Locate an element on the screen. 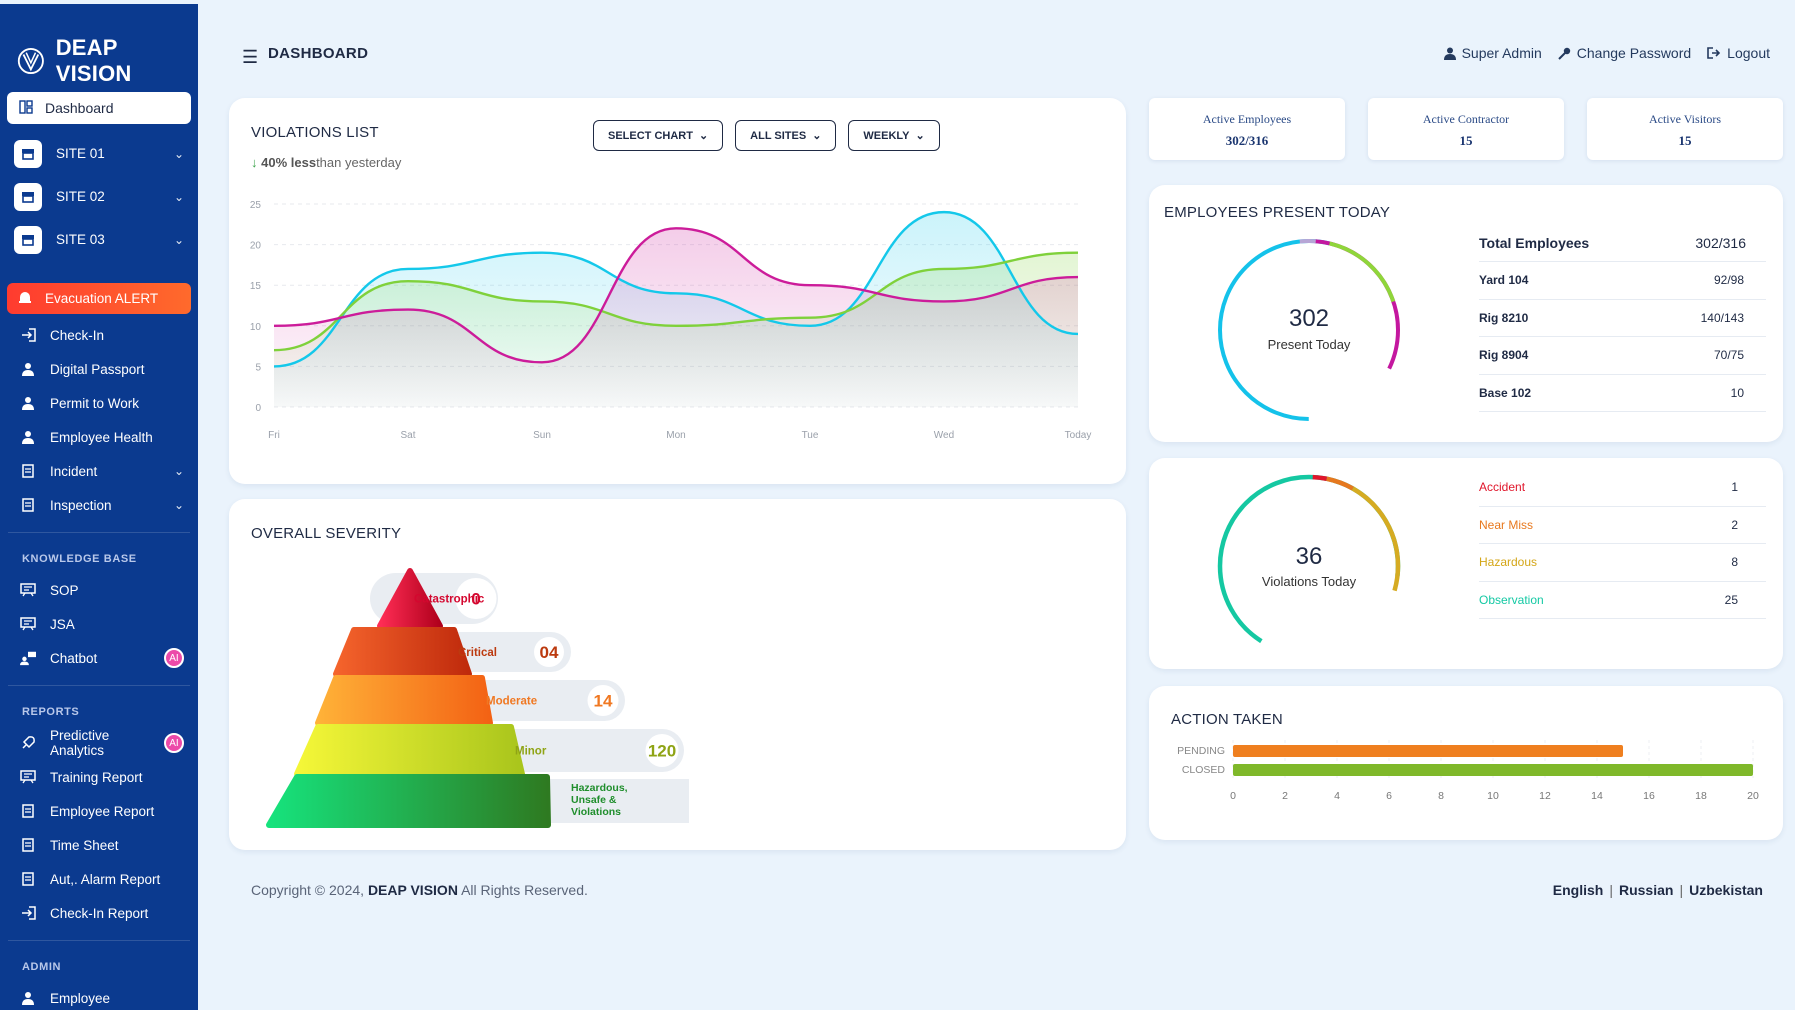  bar-label: PENDING is located at coordinates (1201, 751).